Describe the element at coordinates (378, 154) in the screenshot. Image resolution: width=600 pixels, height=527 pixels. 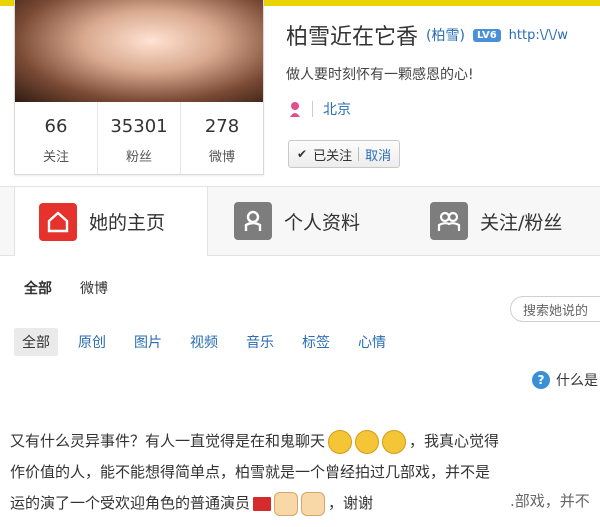
I see `unfollow-button: 取消` at that location.